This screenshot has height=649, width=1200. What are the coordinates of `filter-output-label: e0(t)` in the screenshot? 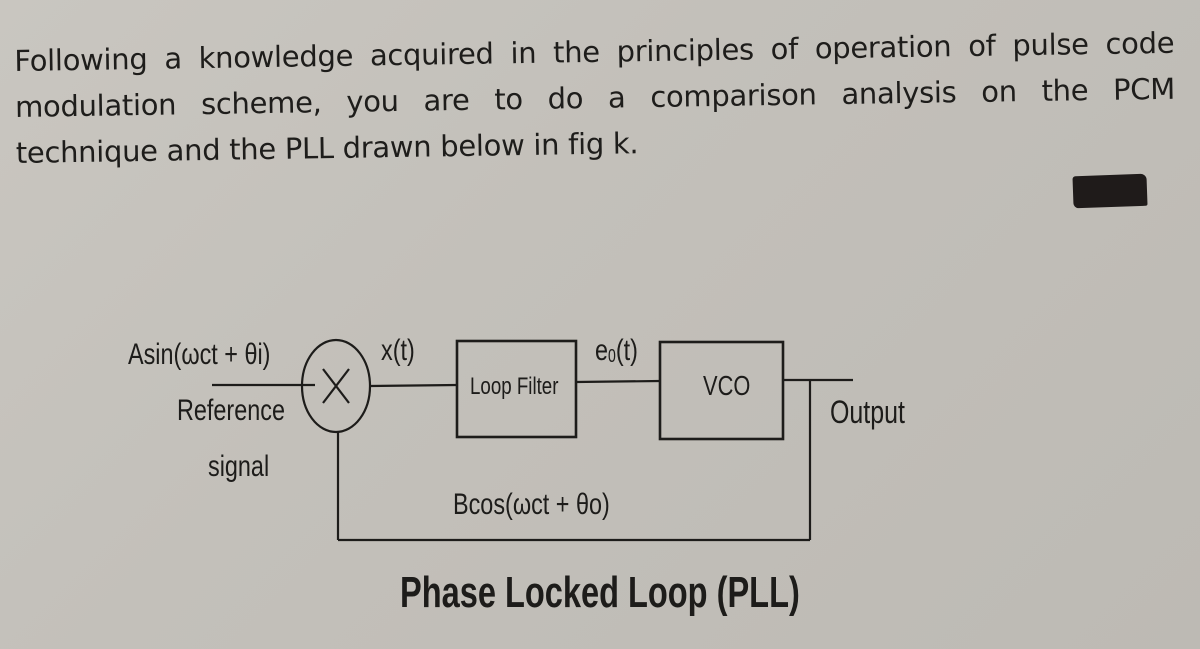 It's located at (616, 351).